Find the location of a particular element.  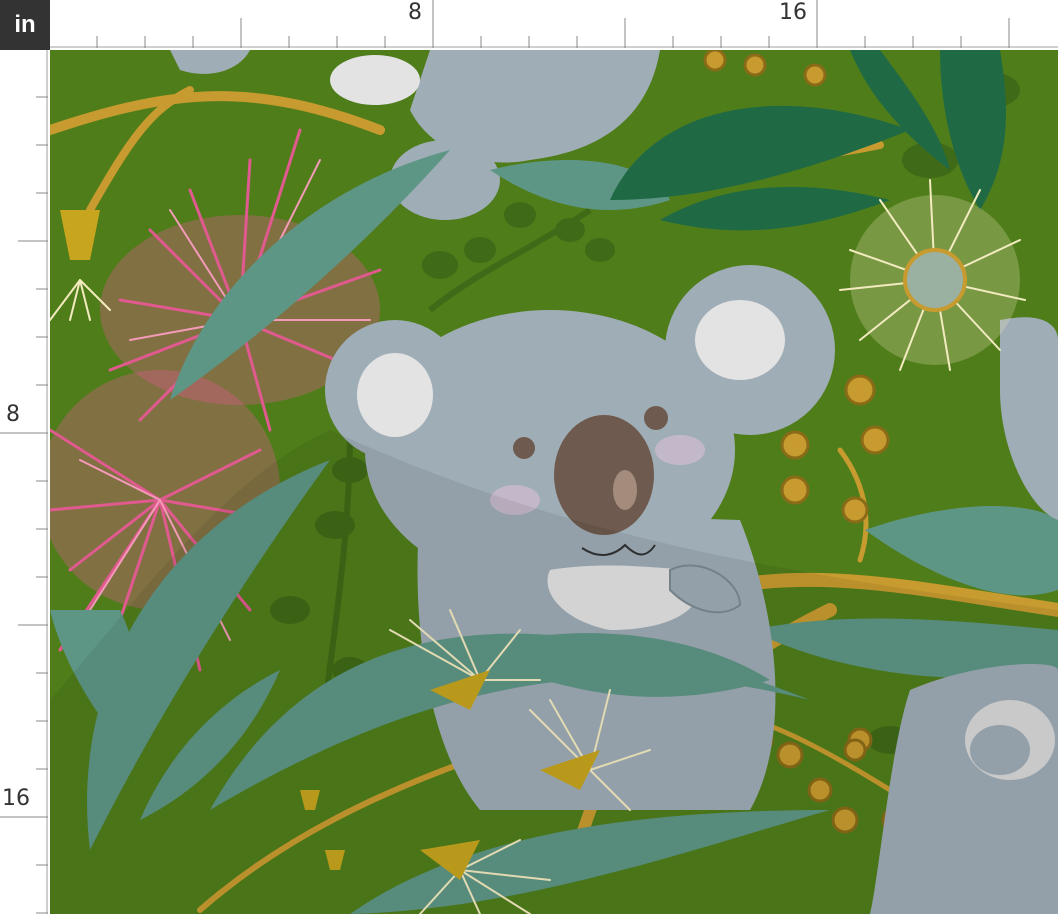

left-ruler: 8 16 is located at coordinates (24, 482).